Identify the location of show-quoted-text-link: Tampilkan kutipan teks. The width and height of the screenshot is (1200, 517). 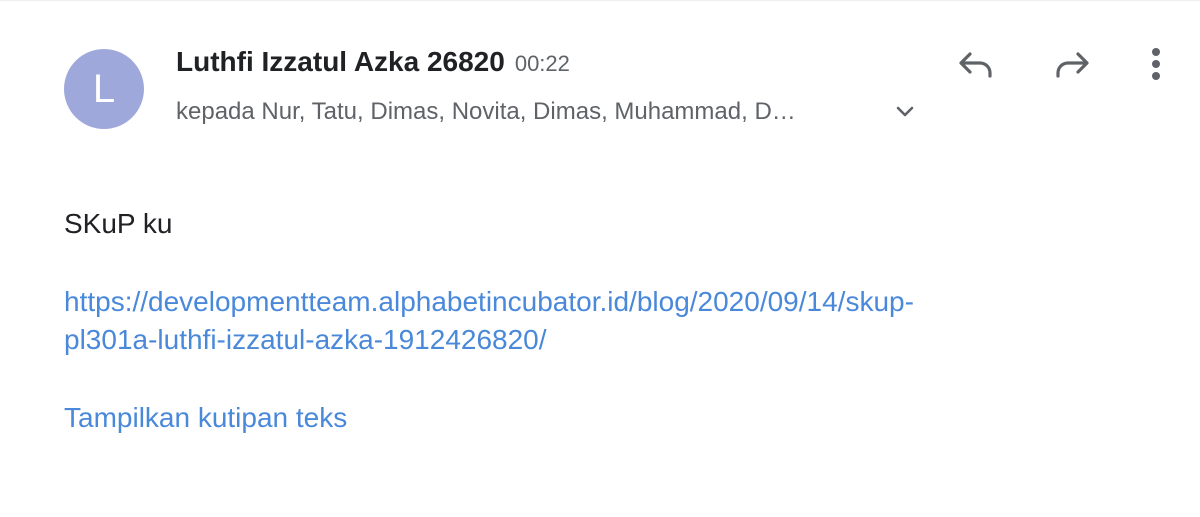
(205, 418).